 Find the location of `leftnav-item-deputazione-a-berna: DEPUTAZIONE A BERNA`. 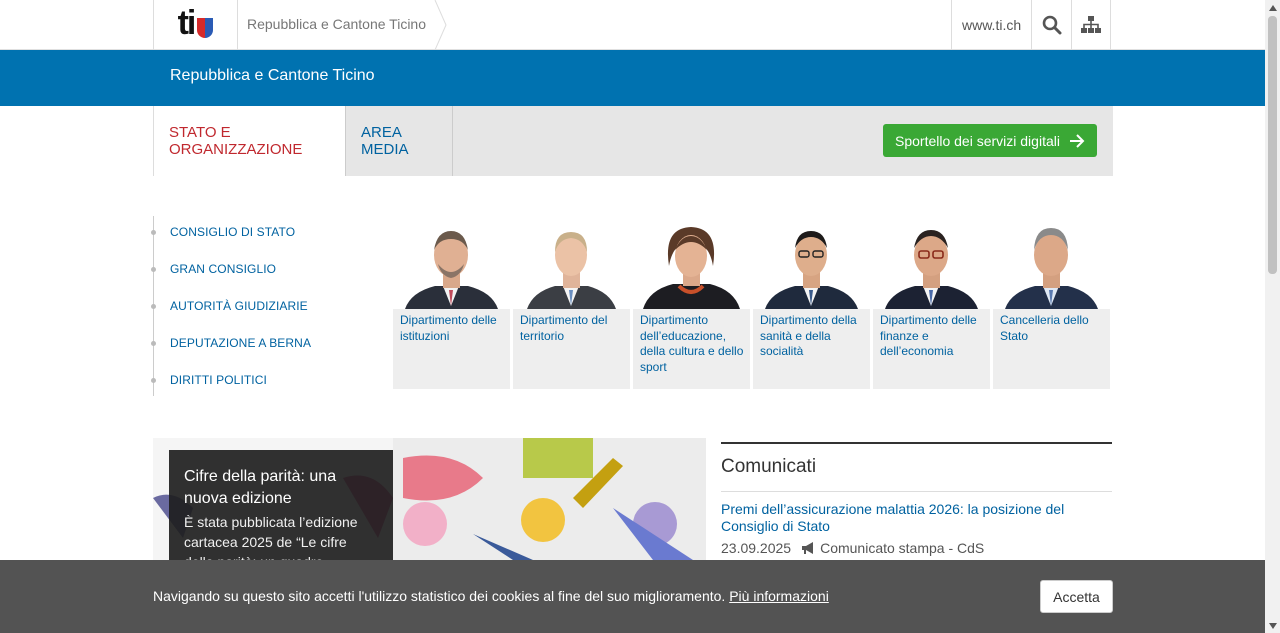

leftnav-item-deputazione-a-berna: DEPUTAZIONE A BERNA is located at coordinates (231, 343).